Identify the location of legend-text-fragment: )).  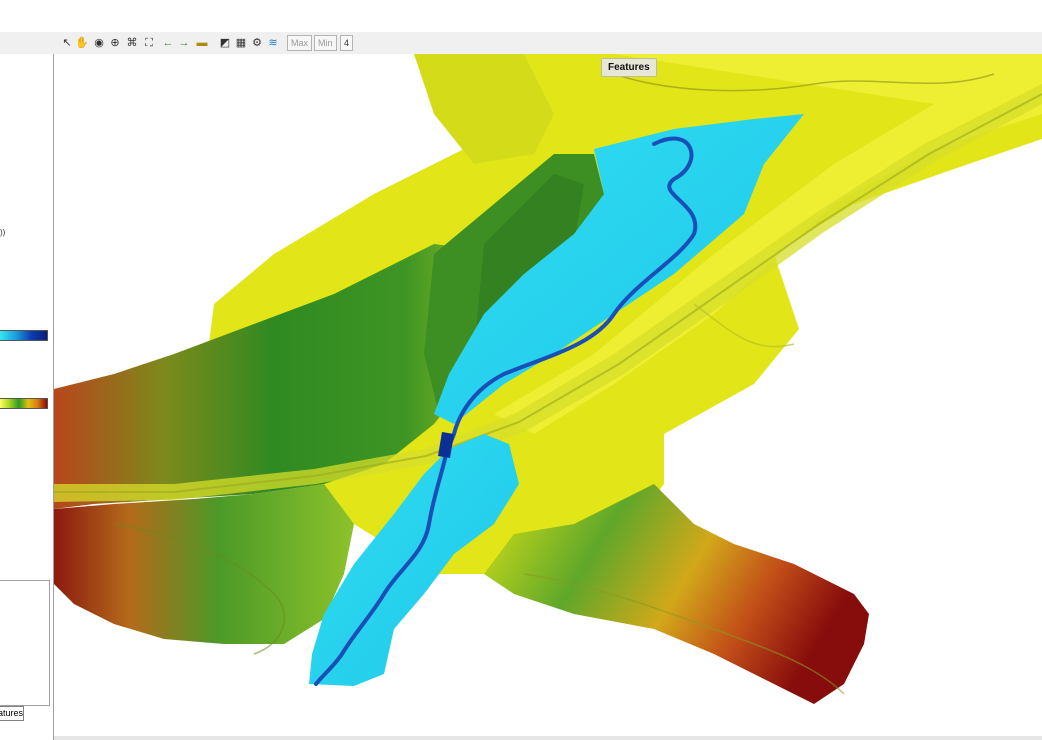
(3, 232).